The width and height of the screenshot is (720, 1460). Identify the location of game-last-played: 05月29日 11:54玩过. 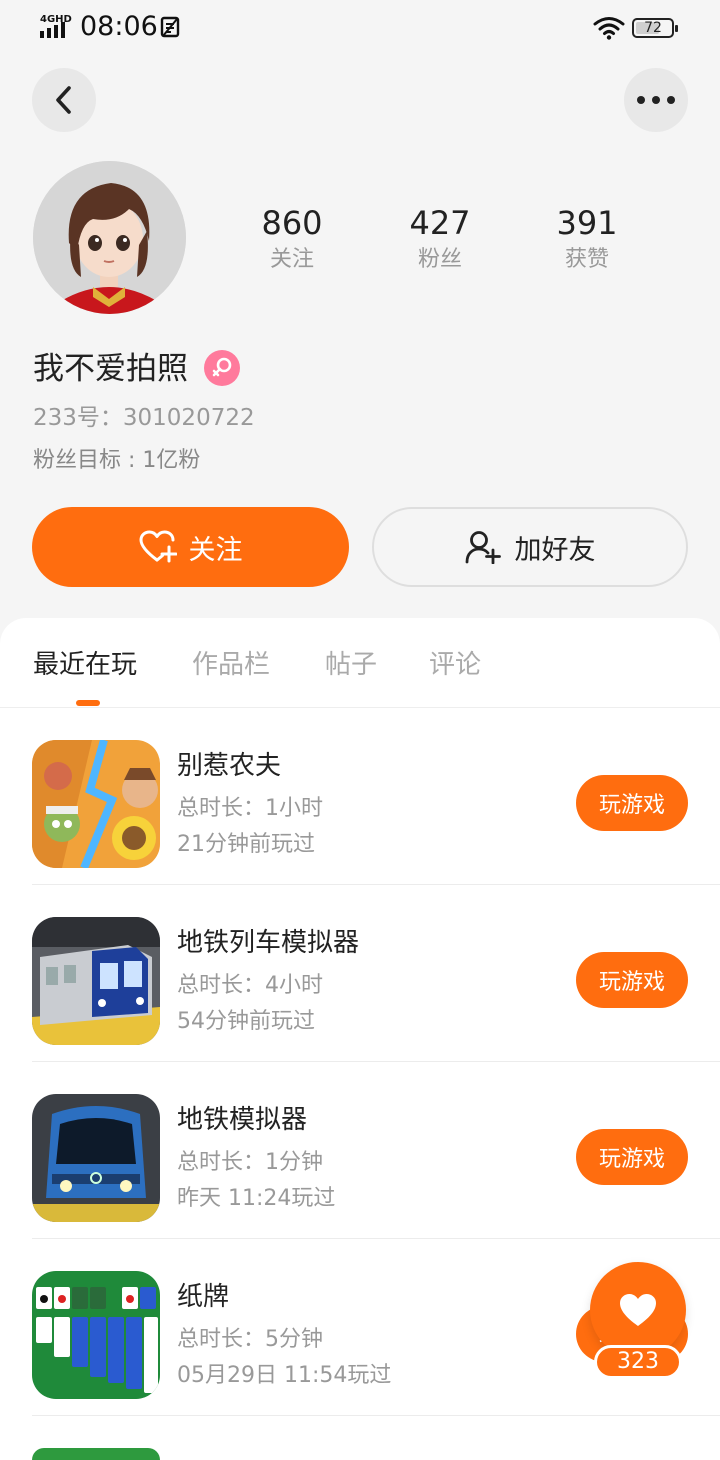
(284, 1375).